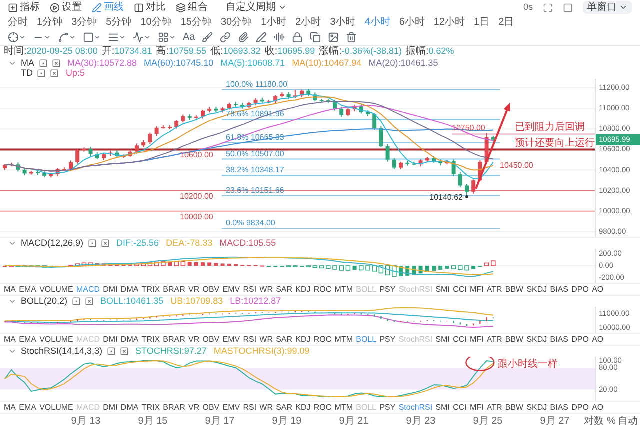 This screenshot has height=425, width=640. What do you see at coordinates (506, 23) in the screenshot?
I see `period-tab: 2日` at bounding box center [506, 23].